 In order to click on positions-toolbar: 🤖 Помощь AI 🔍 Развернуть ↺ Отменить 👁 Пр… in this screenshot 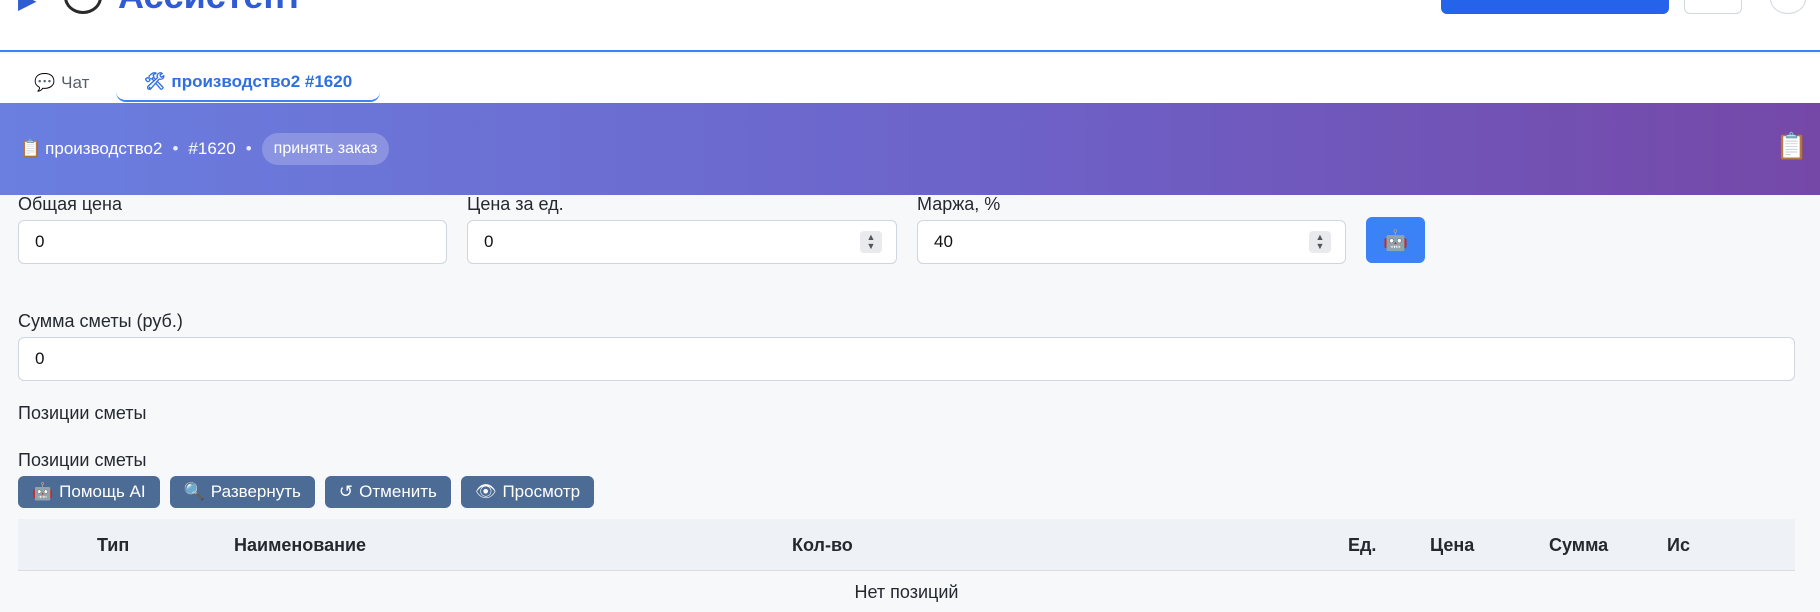, I will do `click(306, 492)`.